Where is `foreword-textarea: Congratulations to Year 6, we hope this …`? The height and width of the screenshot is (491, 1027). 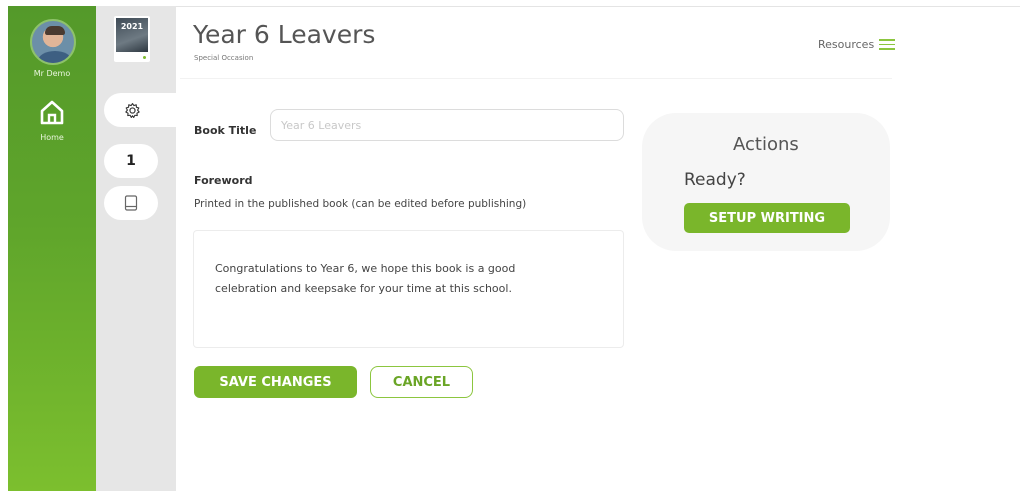 foreword-textarea: Congratulations to Year 6, we hope this … is located at coordinates (408, 289).